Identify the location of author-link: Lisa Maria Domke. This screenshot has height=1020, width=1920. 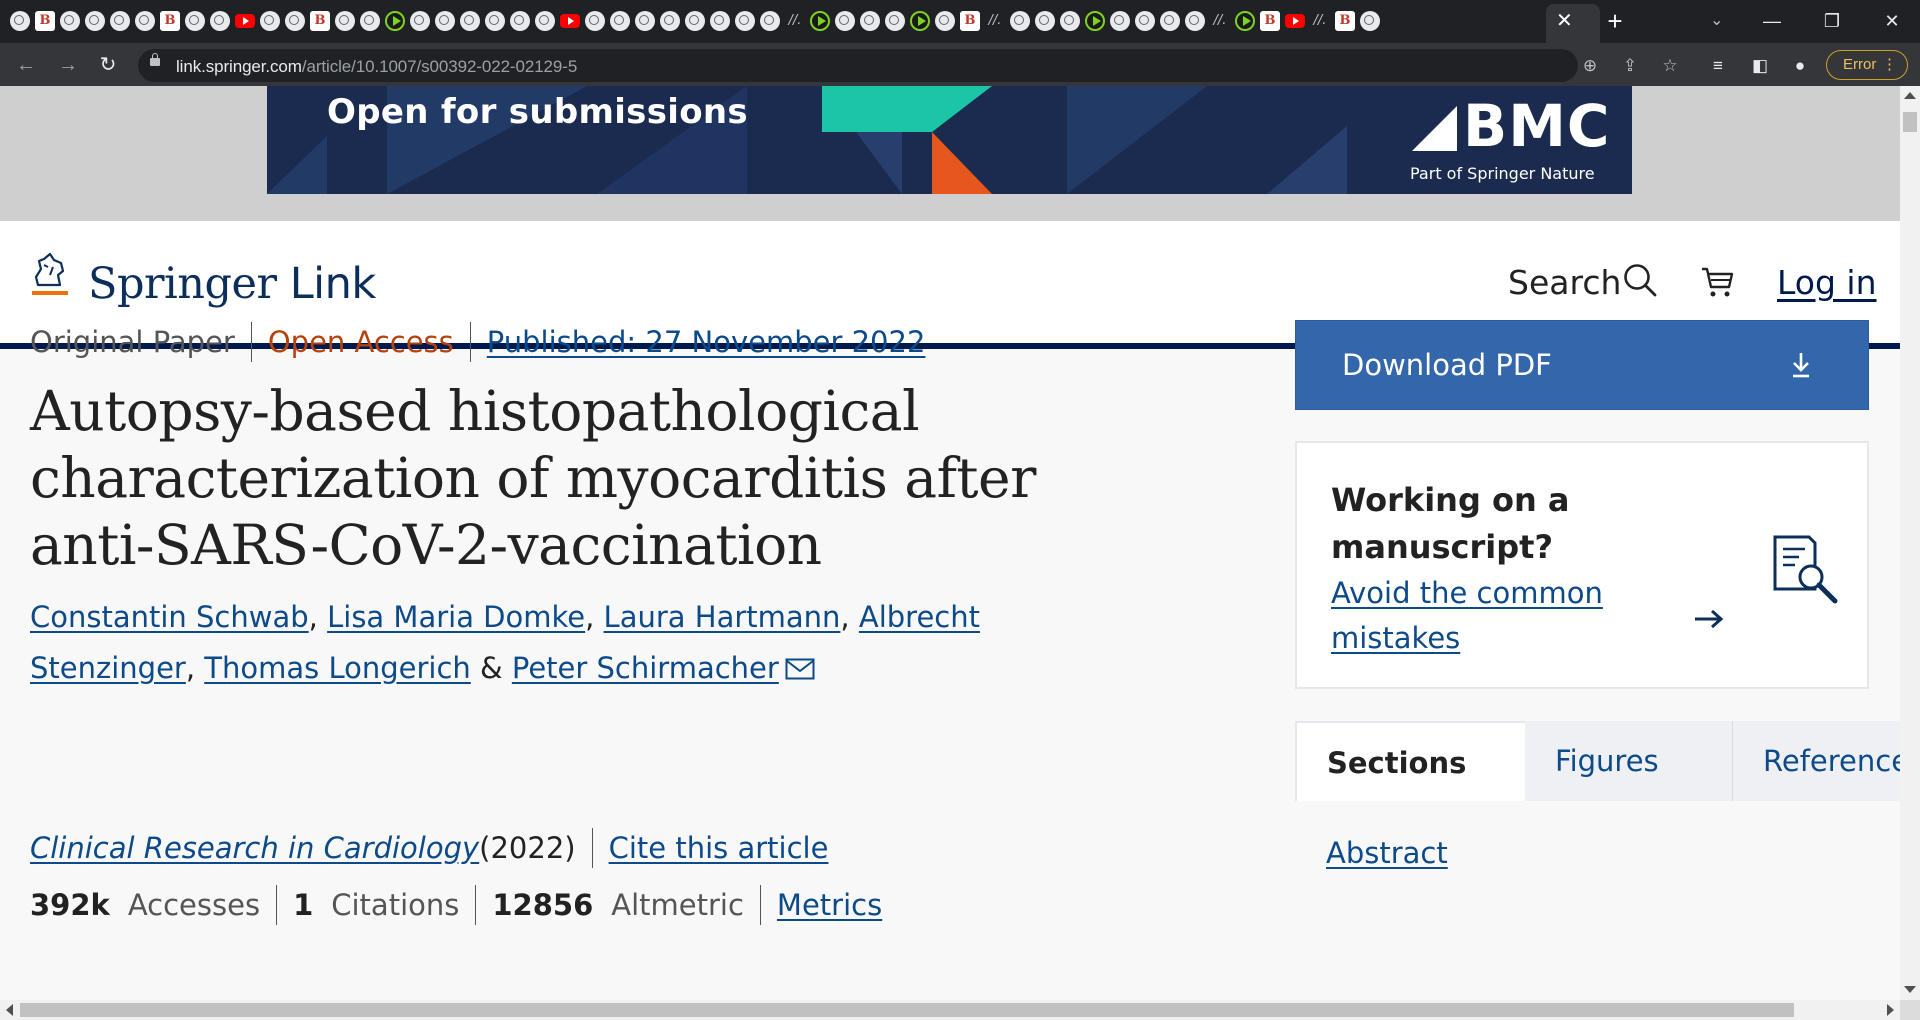
(456, 617).